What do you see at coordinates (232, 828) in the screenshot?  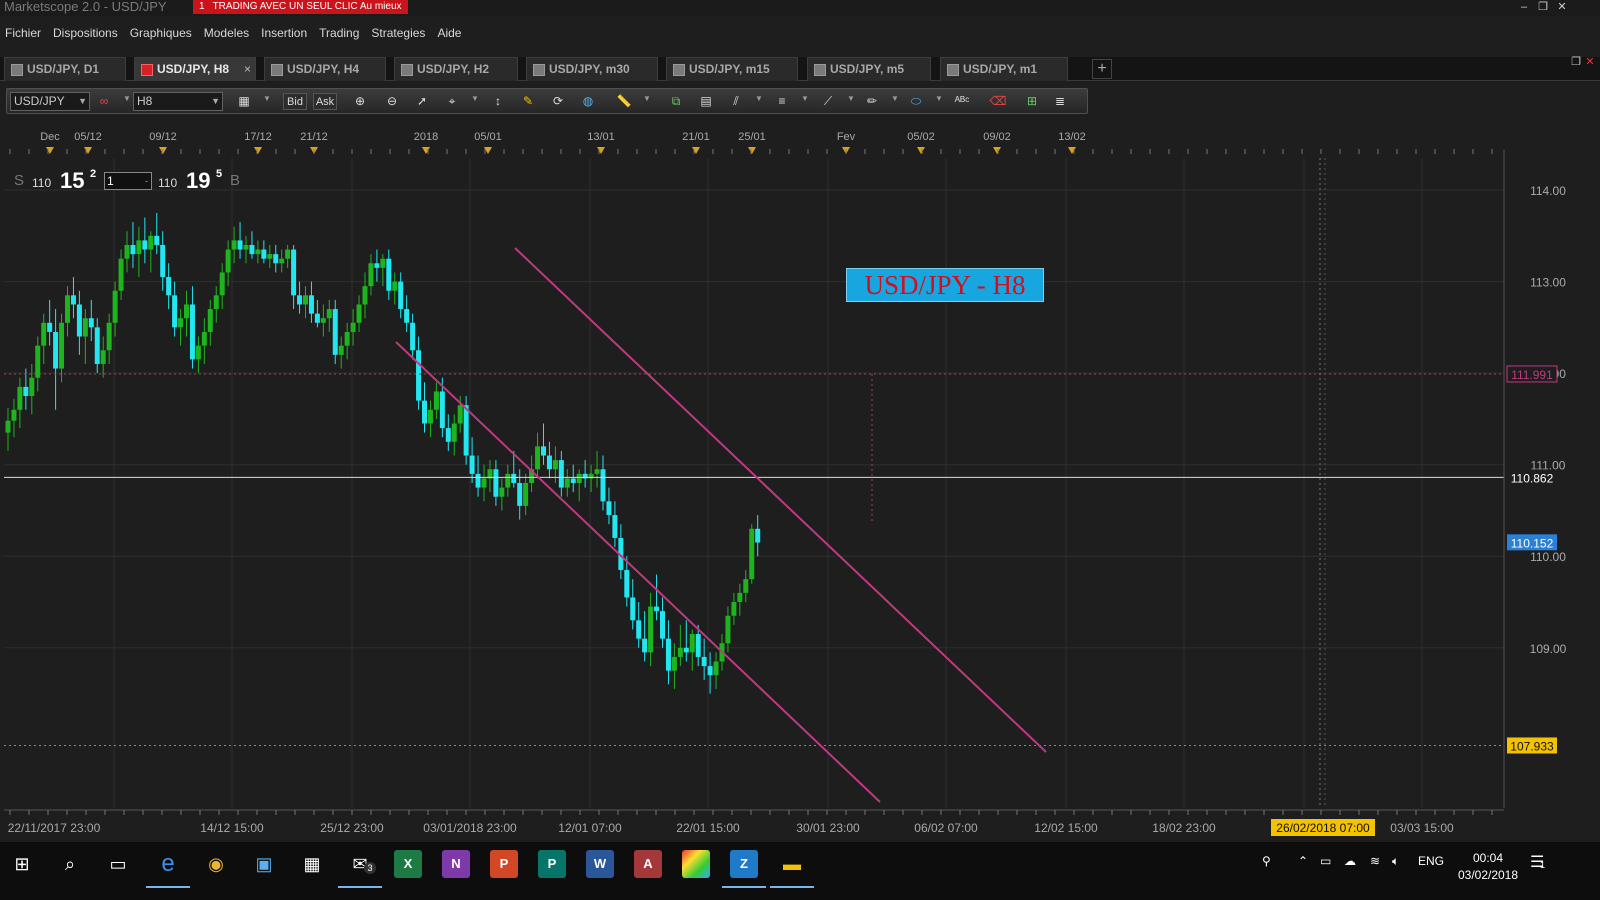 I see `bottom-axis-label: 14/12 15:00` at bounding box center [232, 828].